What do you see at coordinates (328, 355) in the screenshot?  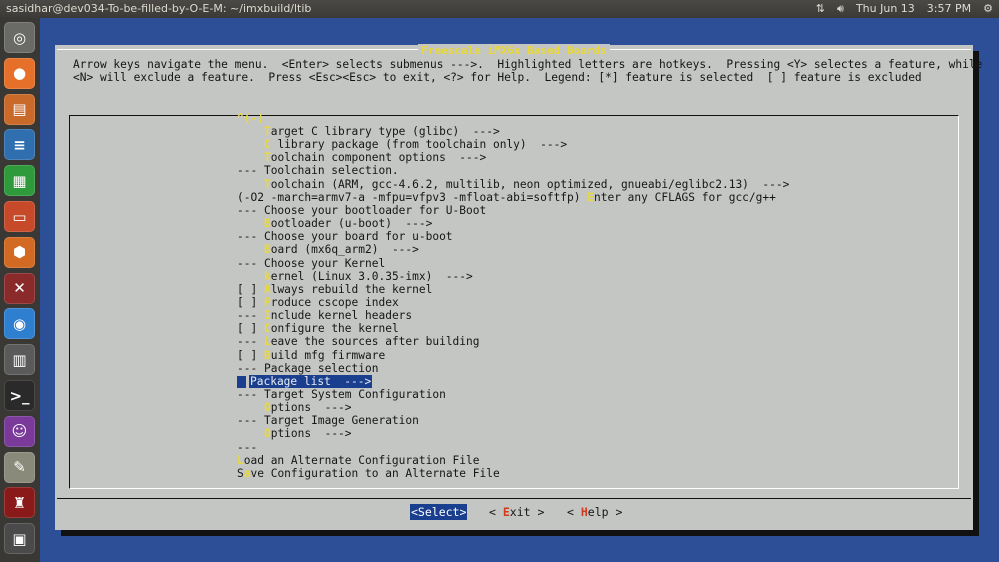 I see `menu-item-label: uild mfg firmware` at bounding box center [328, 355].